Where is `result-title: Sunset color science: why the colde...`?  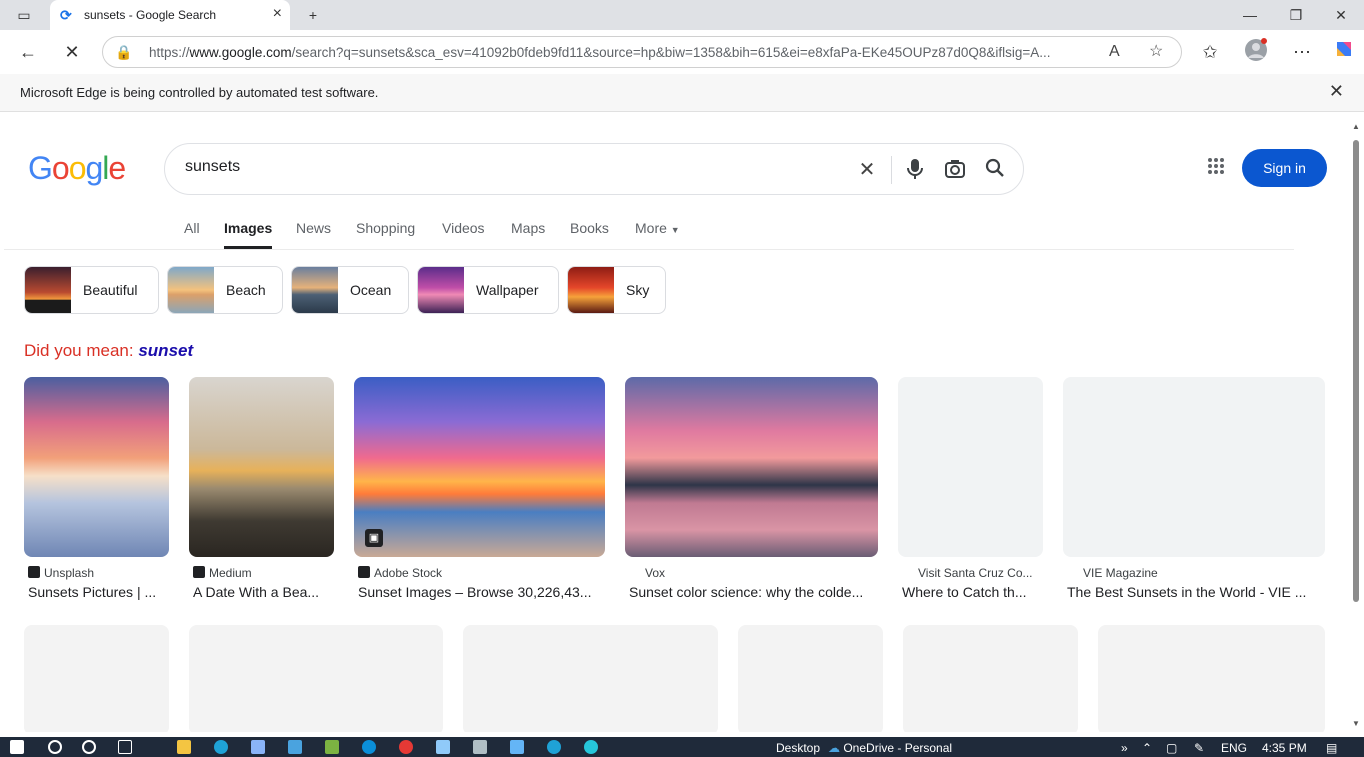
result-title: Sunset color science: why the colde... is located at coordinates (753, 592).